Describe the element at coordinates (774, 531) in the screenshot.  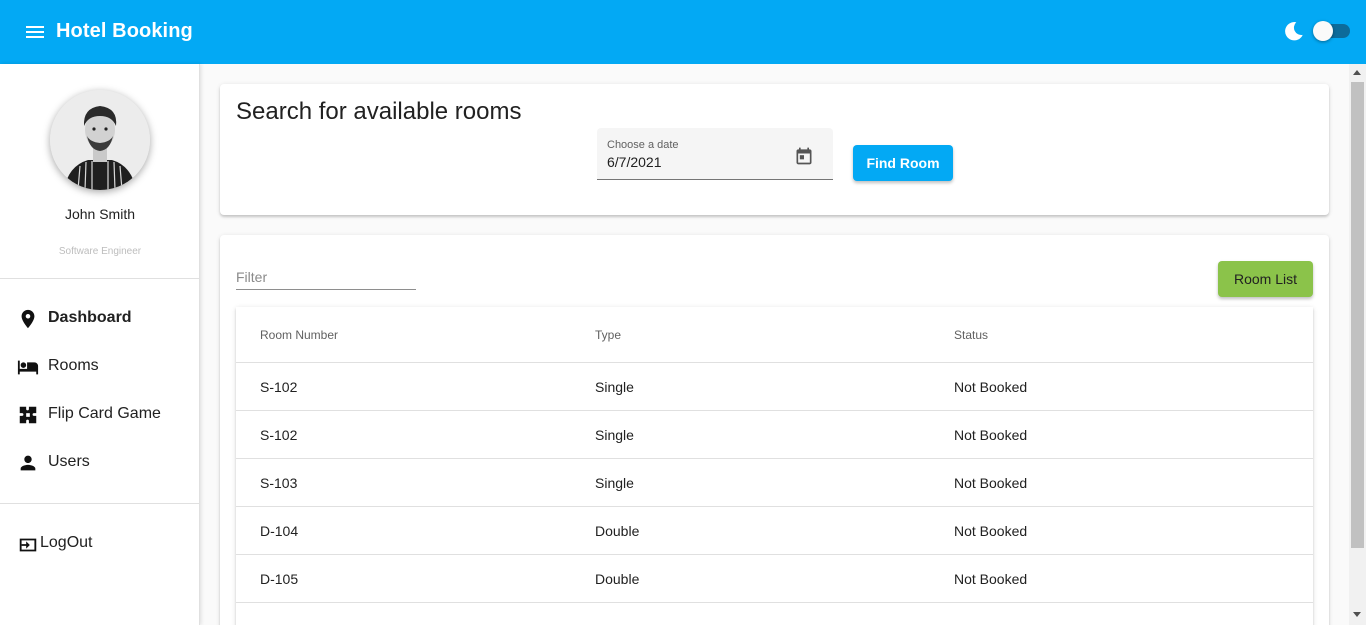
I see `table-row: D-104 Double Not Booked` at that location.